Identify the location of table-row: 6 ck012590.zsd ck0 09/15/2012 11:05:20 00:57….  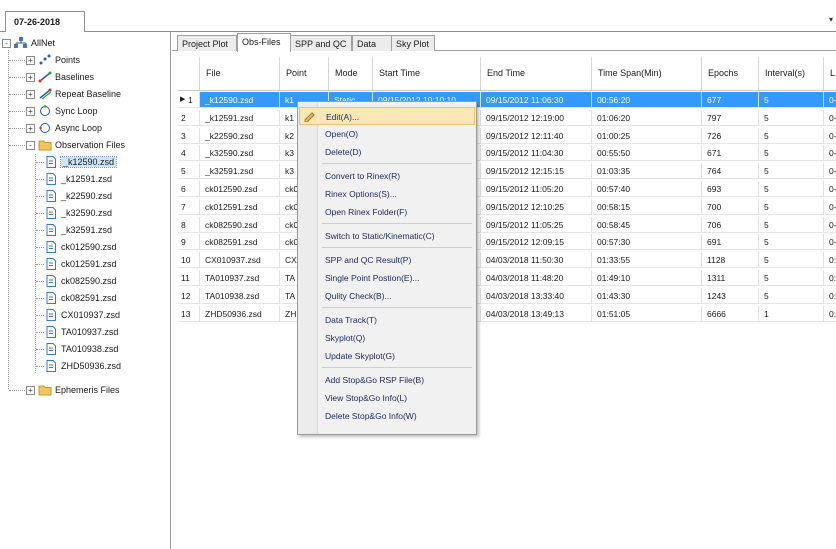
(507, 189).